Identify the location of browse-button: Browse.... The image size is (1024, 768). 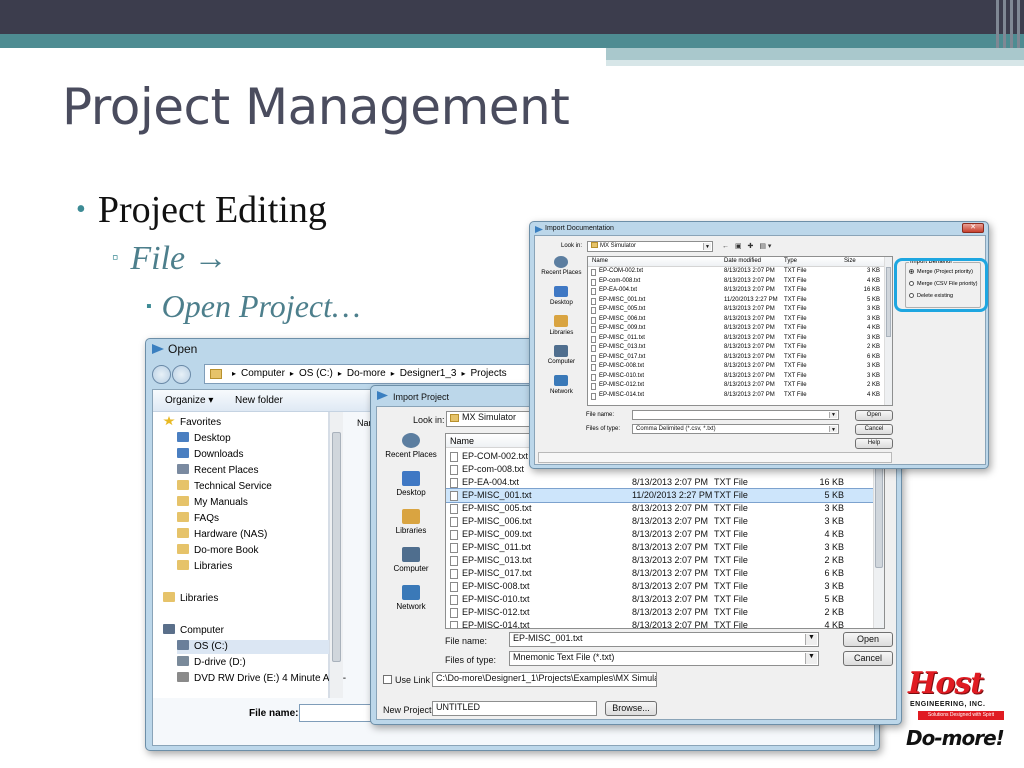
(631, 708).